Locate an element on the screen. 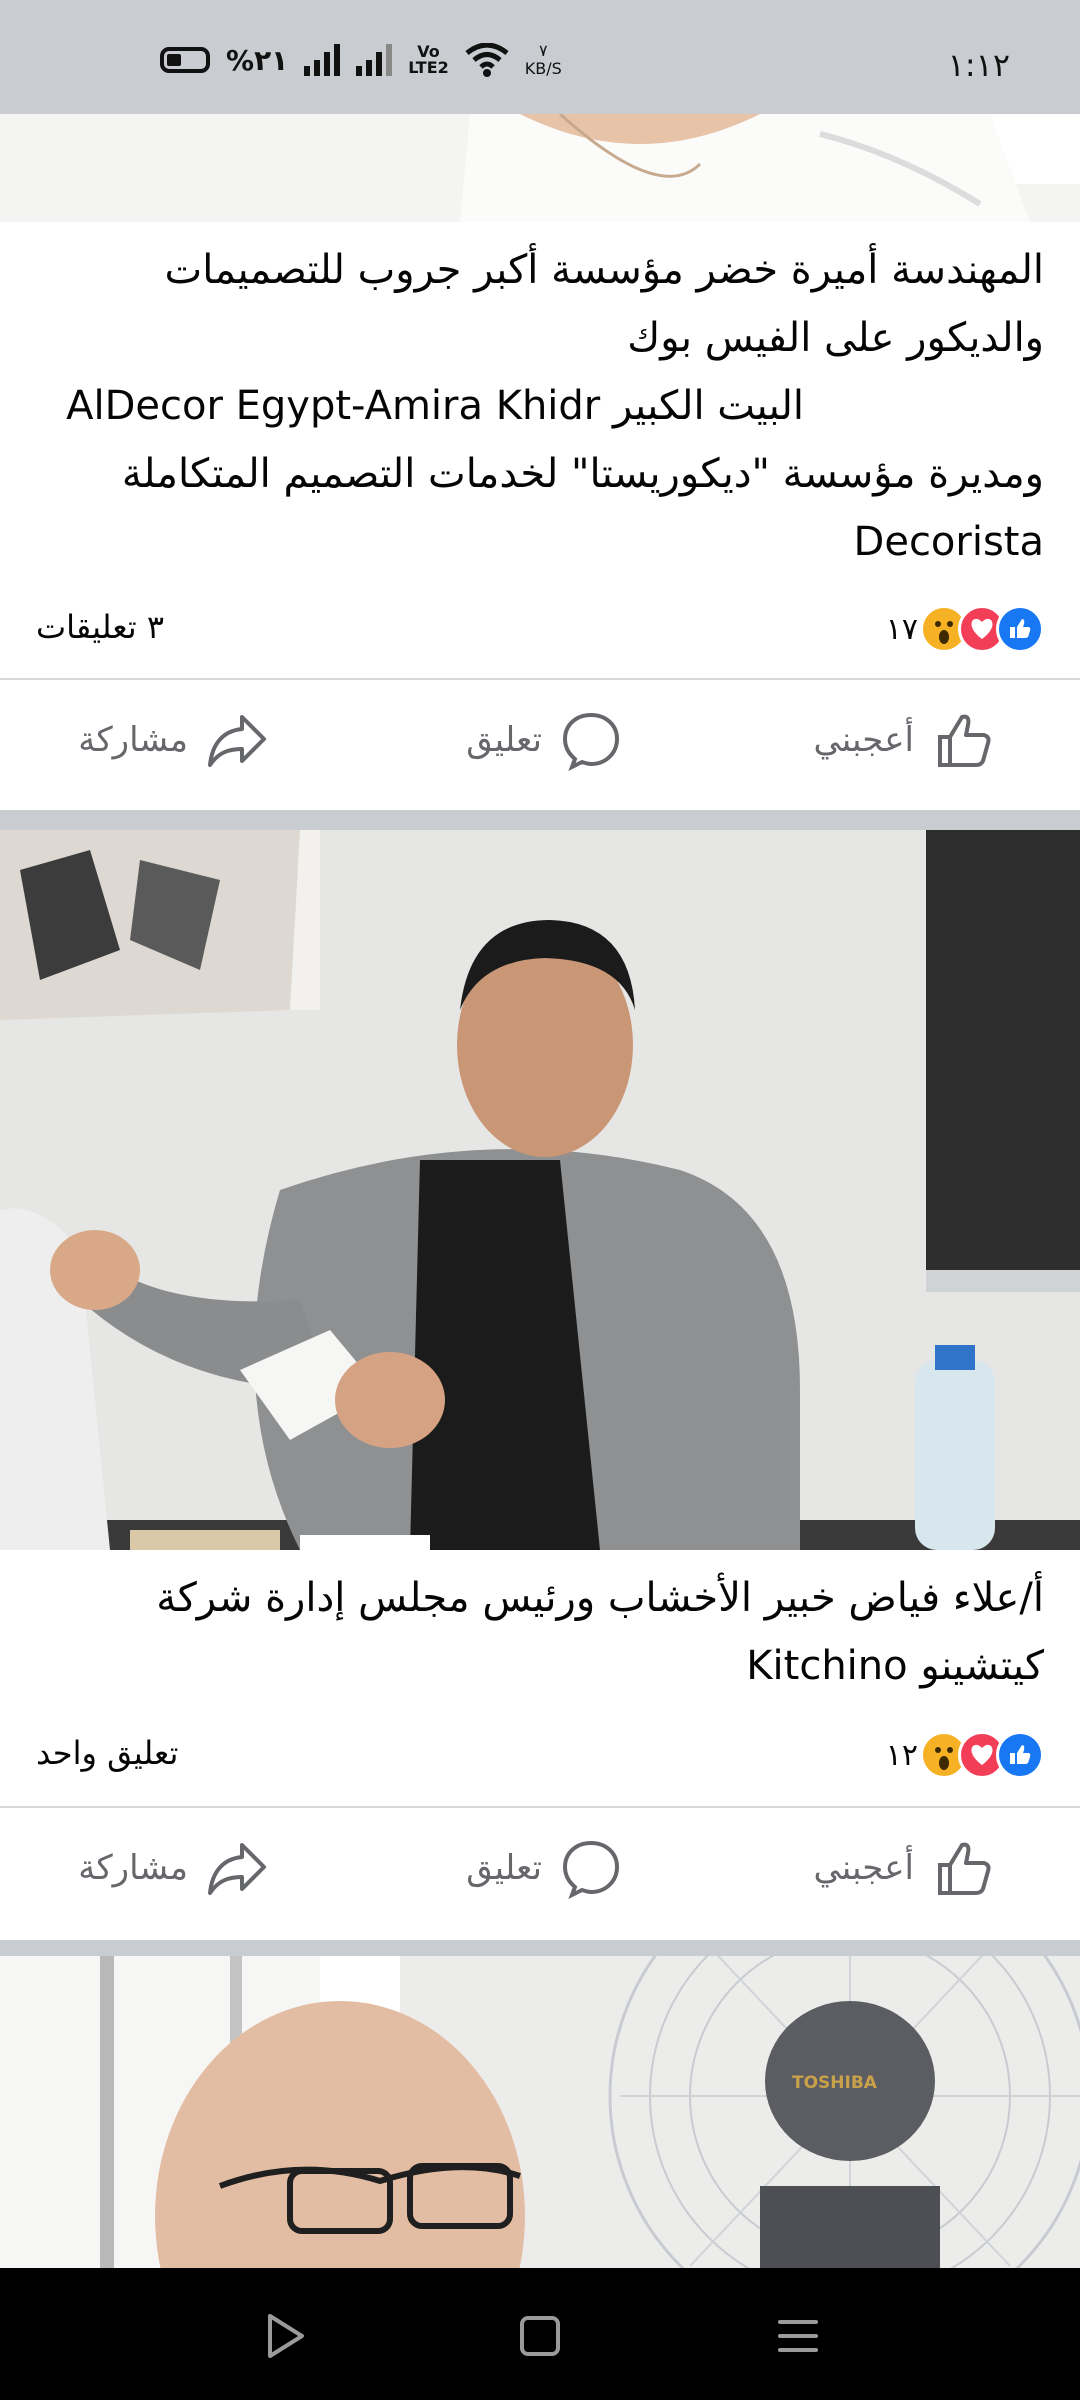 Image resolution: width=1080 pixels, height=2400 pixels. status-icons: %٢١ Vo LTE2 ٧ KB/S is located at coordinates (361, 60).